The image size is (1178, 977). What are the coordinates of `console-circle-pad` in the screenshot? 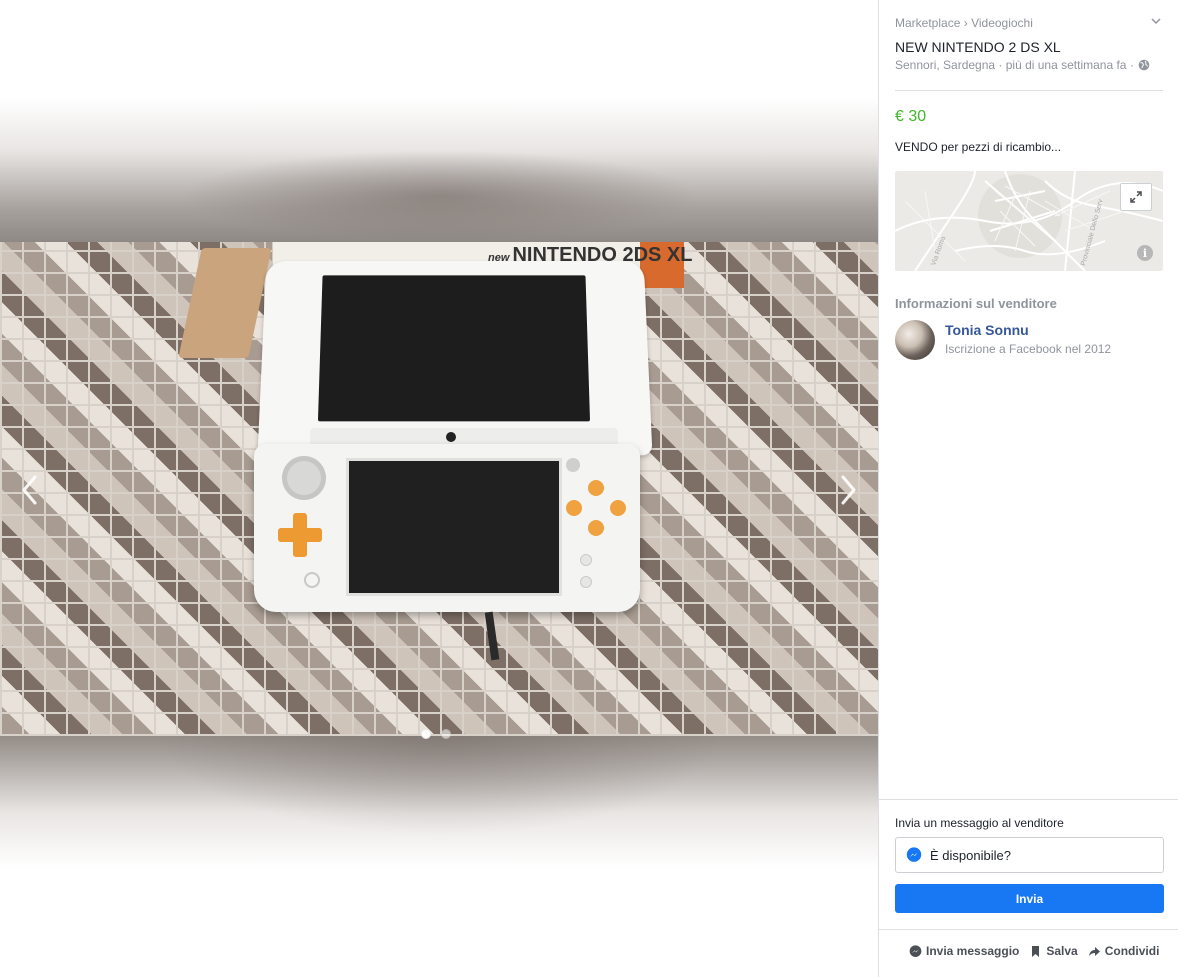 It's located at (304, 478).